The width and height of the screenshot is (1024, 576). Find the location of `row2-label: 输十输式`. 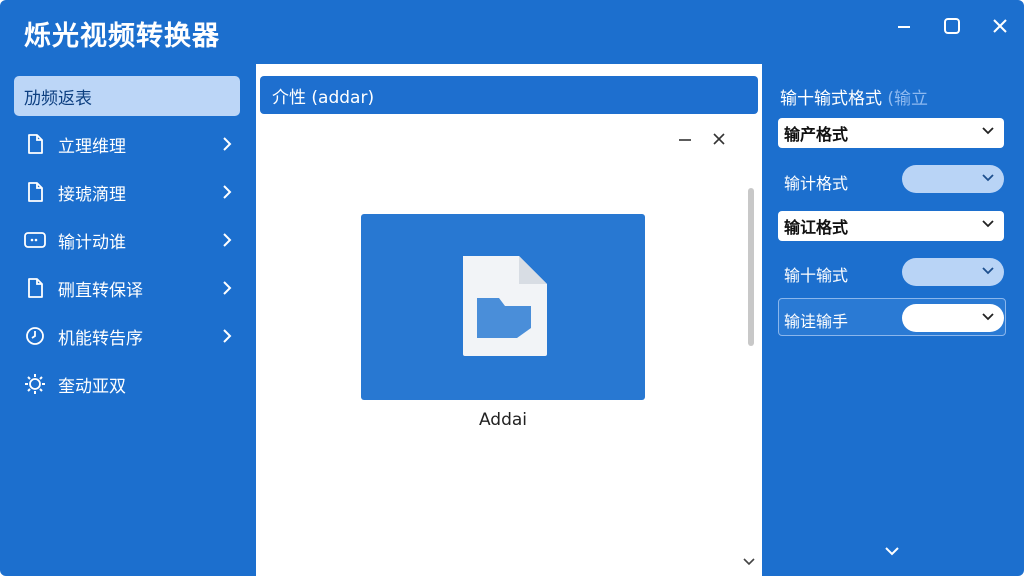

row2-label: 输十输式 is located at coordinates (816, 275).